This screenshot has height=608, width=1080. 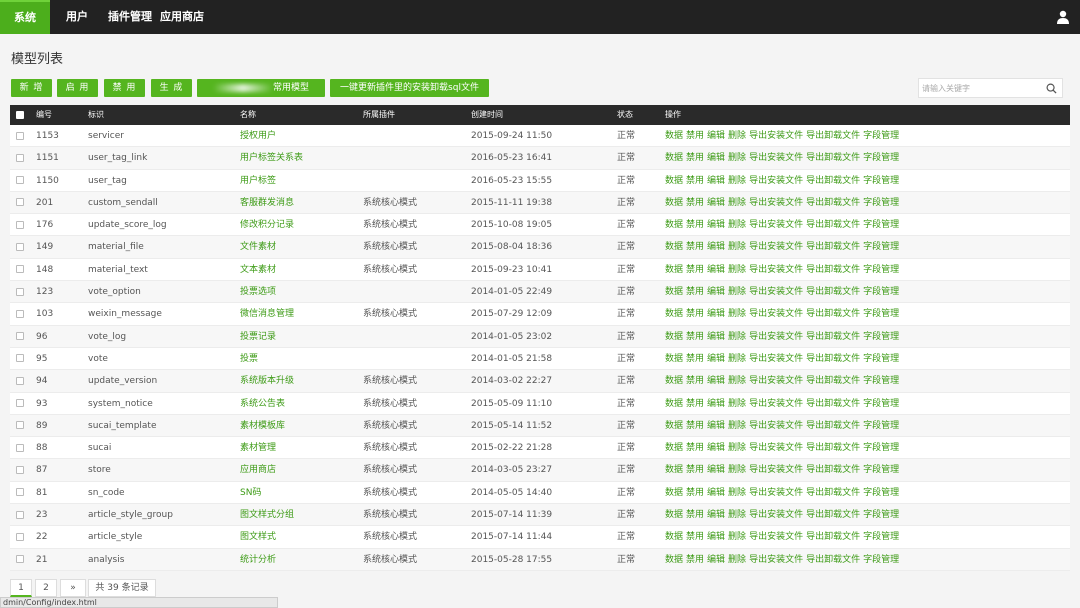 What do you see at coordinates (487, 115) in the screenshot?
I see `header-time: 创建时间` at bounding box center [487, 115].